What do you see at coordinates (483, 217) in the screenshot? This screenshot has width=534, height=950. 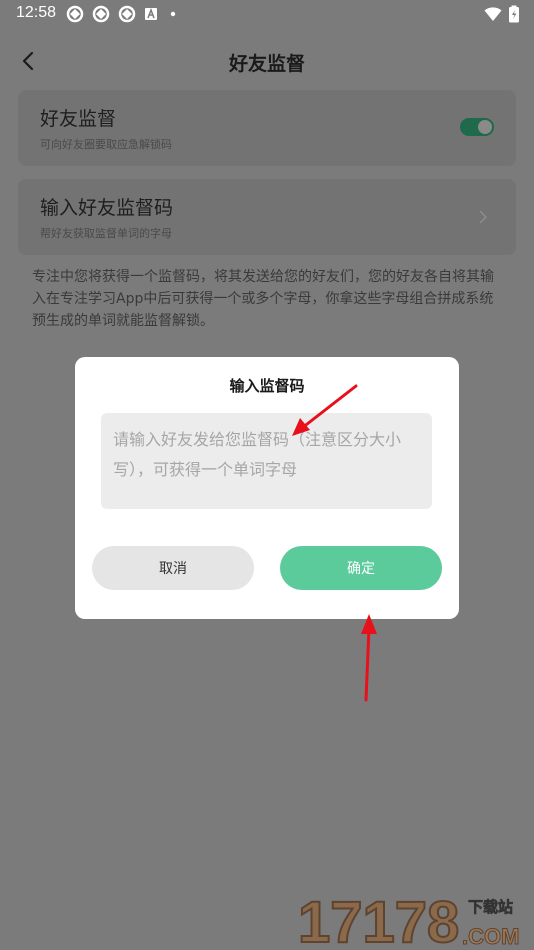 I see `chevron-right-icon` at bounding box center [483, 217].